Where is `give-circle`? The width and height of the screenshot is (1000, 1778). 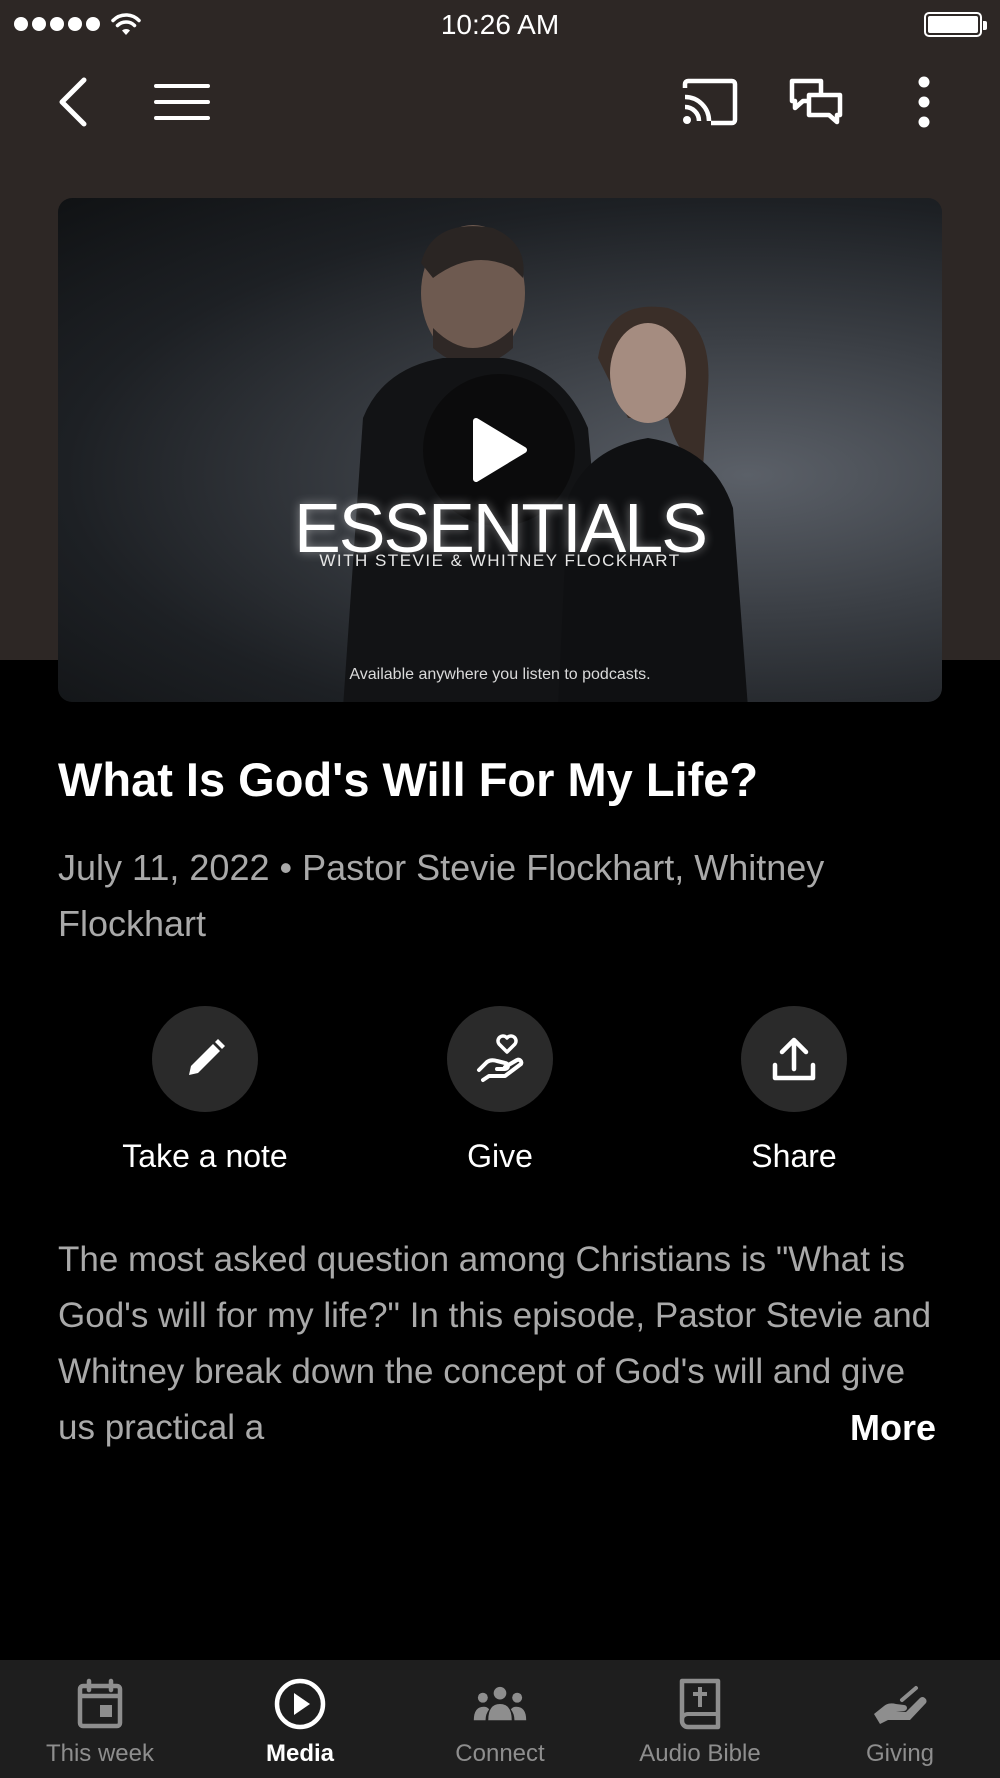
give-circle is located at coordinates (500, 1059).